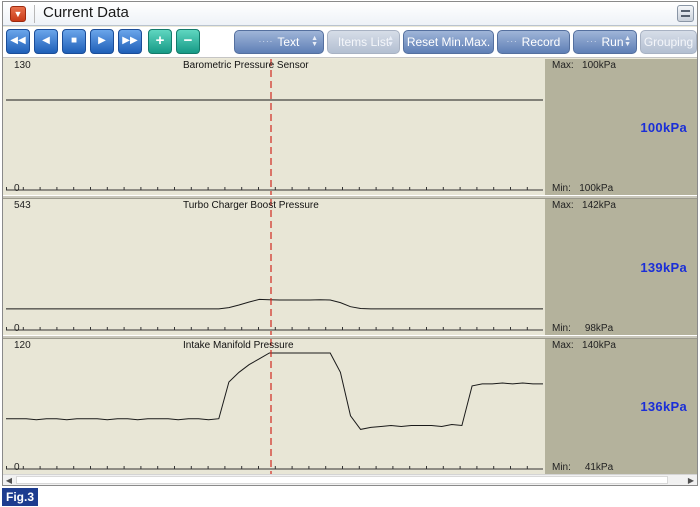  I want to click on window-title: Current Data, so click(86, 12).